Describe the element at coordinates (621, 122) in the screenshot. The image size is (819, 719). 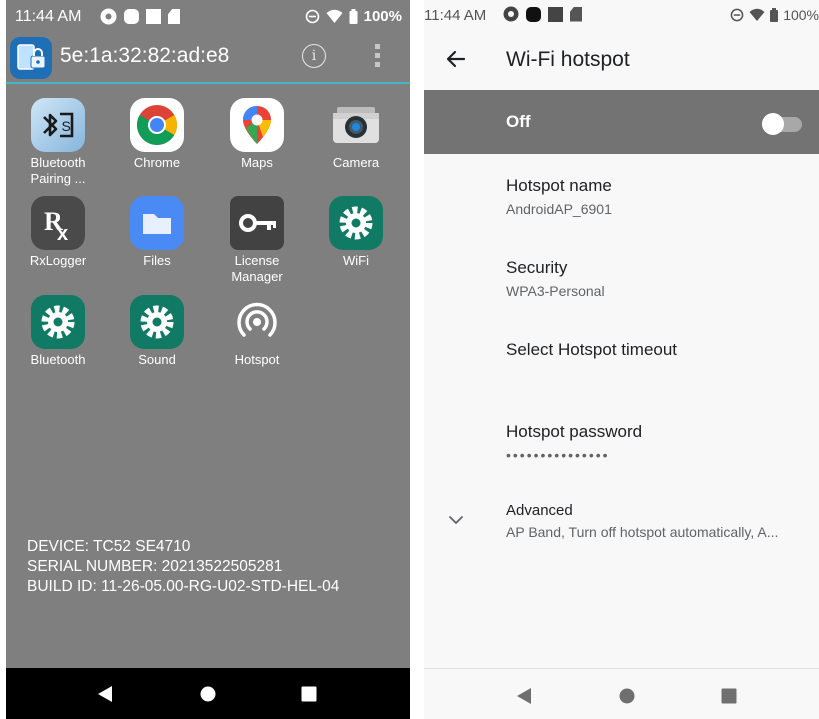
I see `hotspot-master-switch: Off` at that location.